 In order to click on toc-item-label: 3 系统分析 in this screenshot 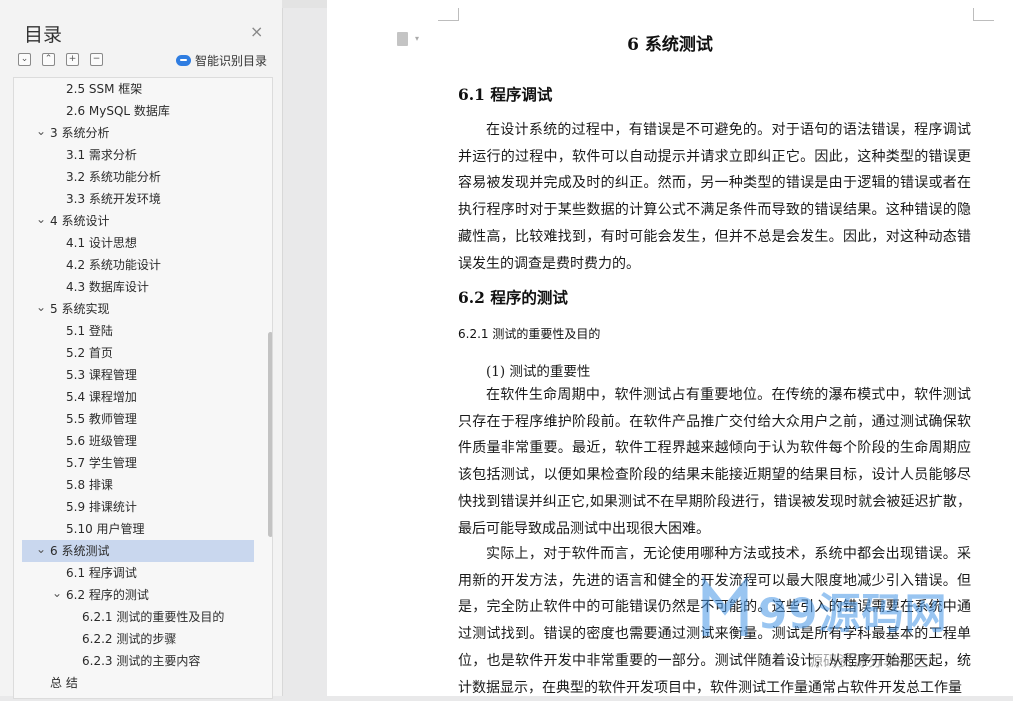, I will do `click(80, 133)`.